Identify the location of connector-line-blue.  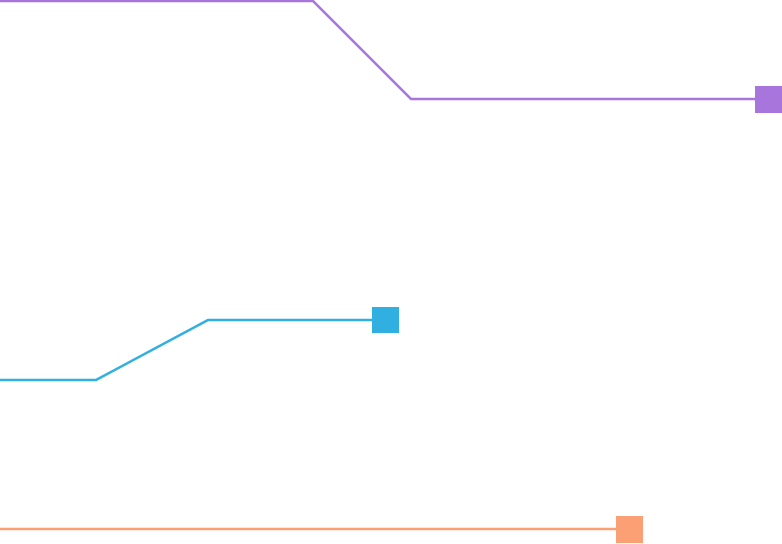
(192, 350).